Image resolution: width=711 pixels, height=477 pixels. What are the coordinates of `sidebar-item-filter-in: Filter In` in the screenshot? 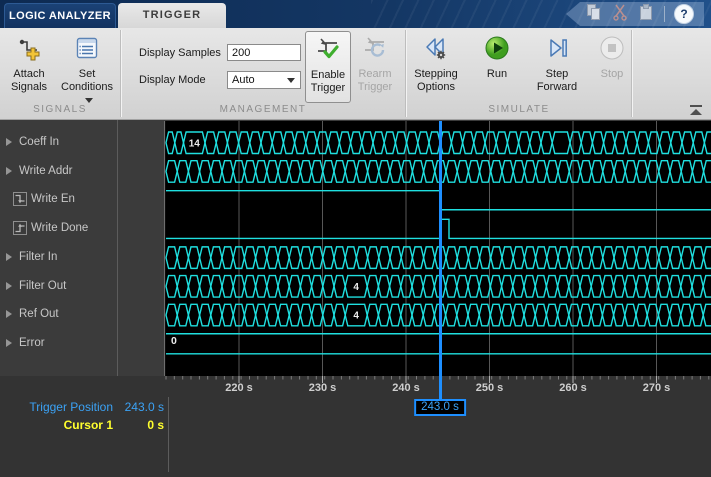 It's located at (58, 256).